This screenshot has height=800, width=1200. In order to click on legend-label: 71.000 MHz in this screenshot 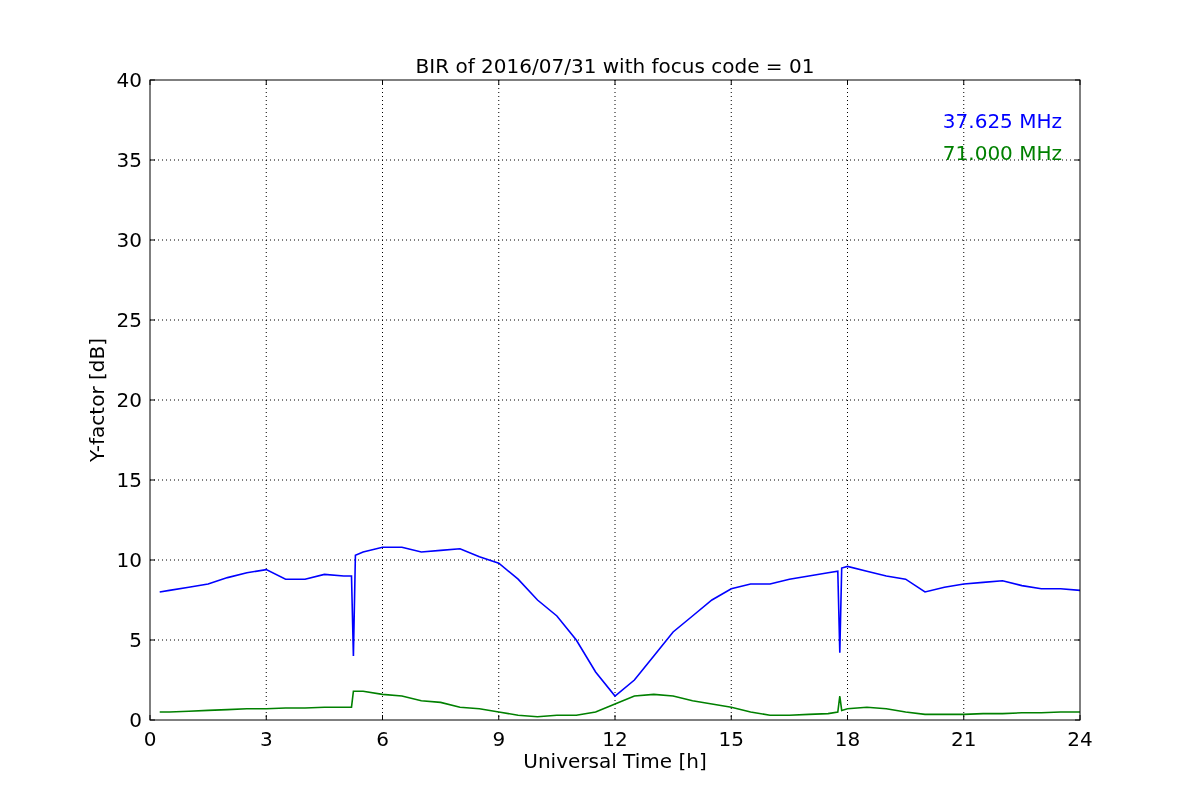, I will do `click(1002, 153)`.